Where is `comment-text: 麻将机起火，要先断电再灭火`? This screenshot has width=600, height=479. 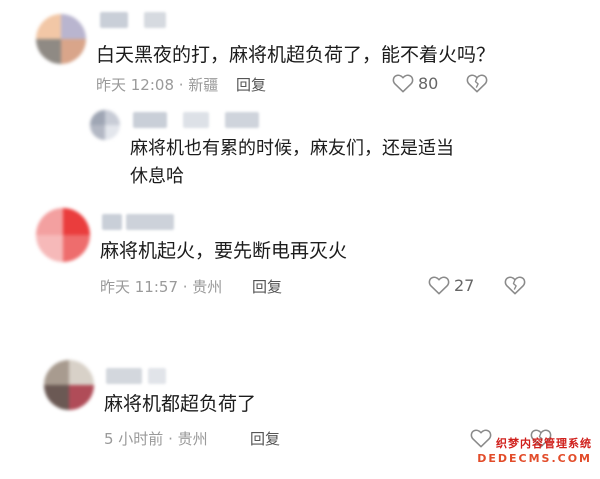
comment-text: 麻将机起火，要先断电再灭火 is located at coordinates (224, 251).